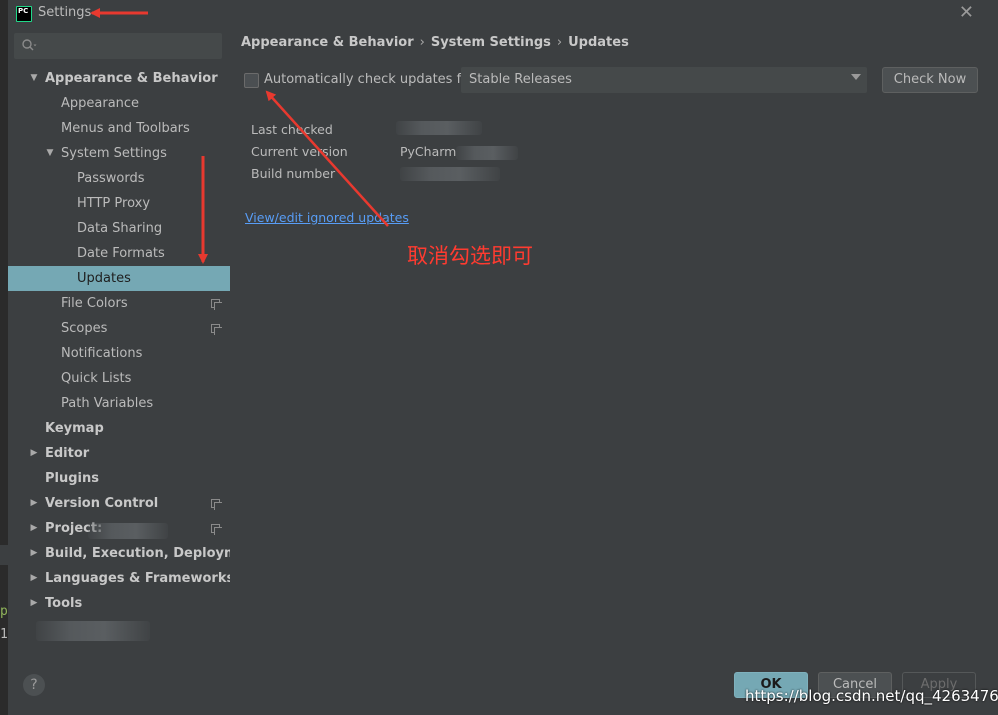 The image size is (998, 715). What do you see at coordinates (128, 531) in the screenshot?
I see `redacted-project-name` at bounding box center [128, 531].